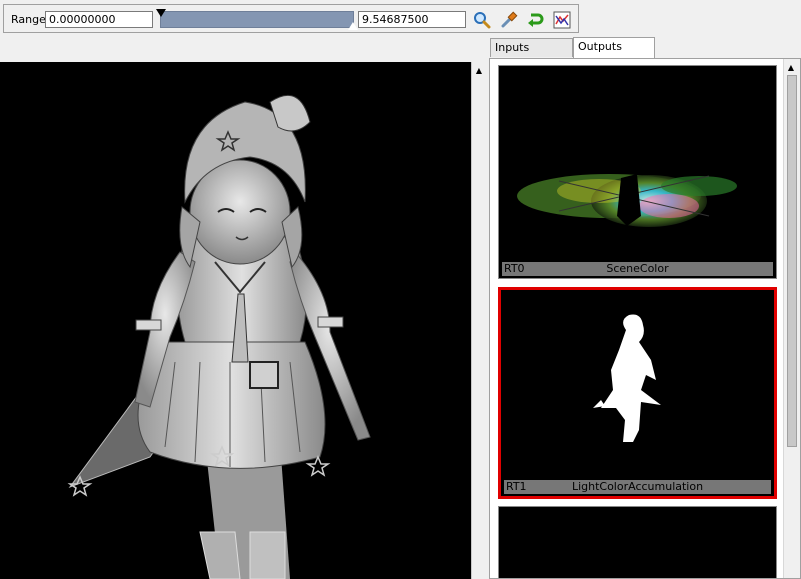 The width and height of the screenshot is (801, 579). I want to click on render-target-name: LightColorAccumulation, so click(637, 486).